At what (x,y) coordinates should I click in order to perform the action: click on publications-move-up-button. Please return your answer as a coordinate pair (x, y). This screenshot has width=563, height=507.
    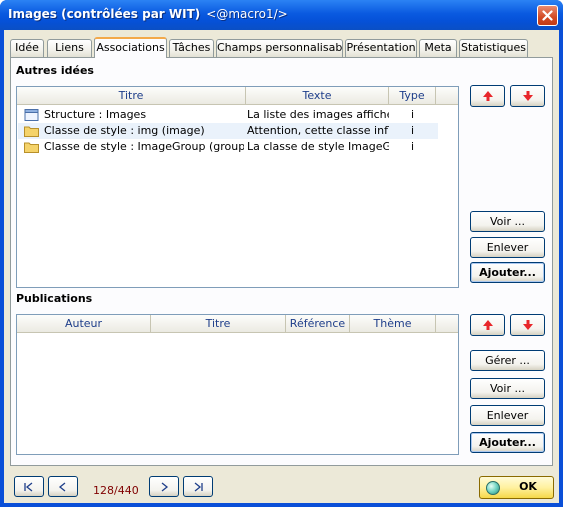
    Looking at the image, I should click on (487, 325).